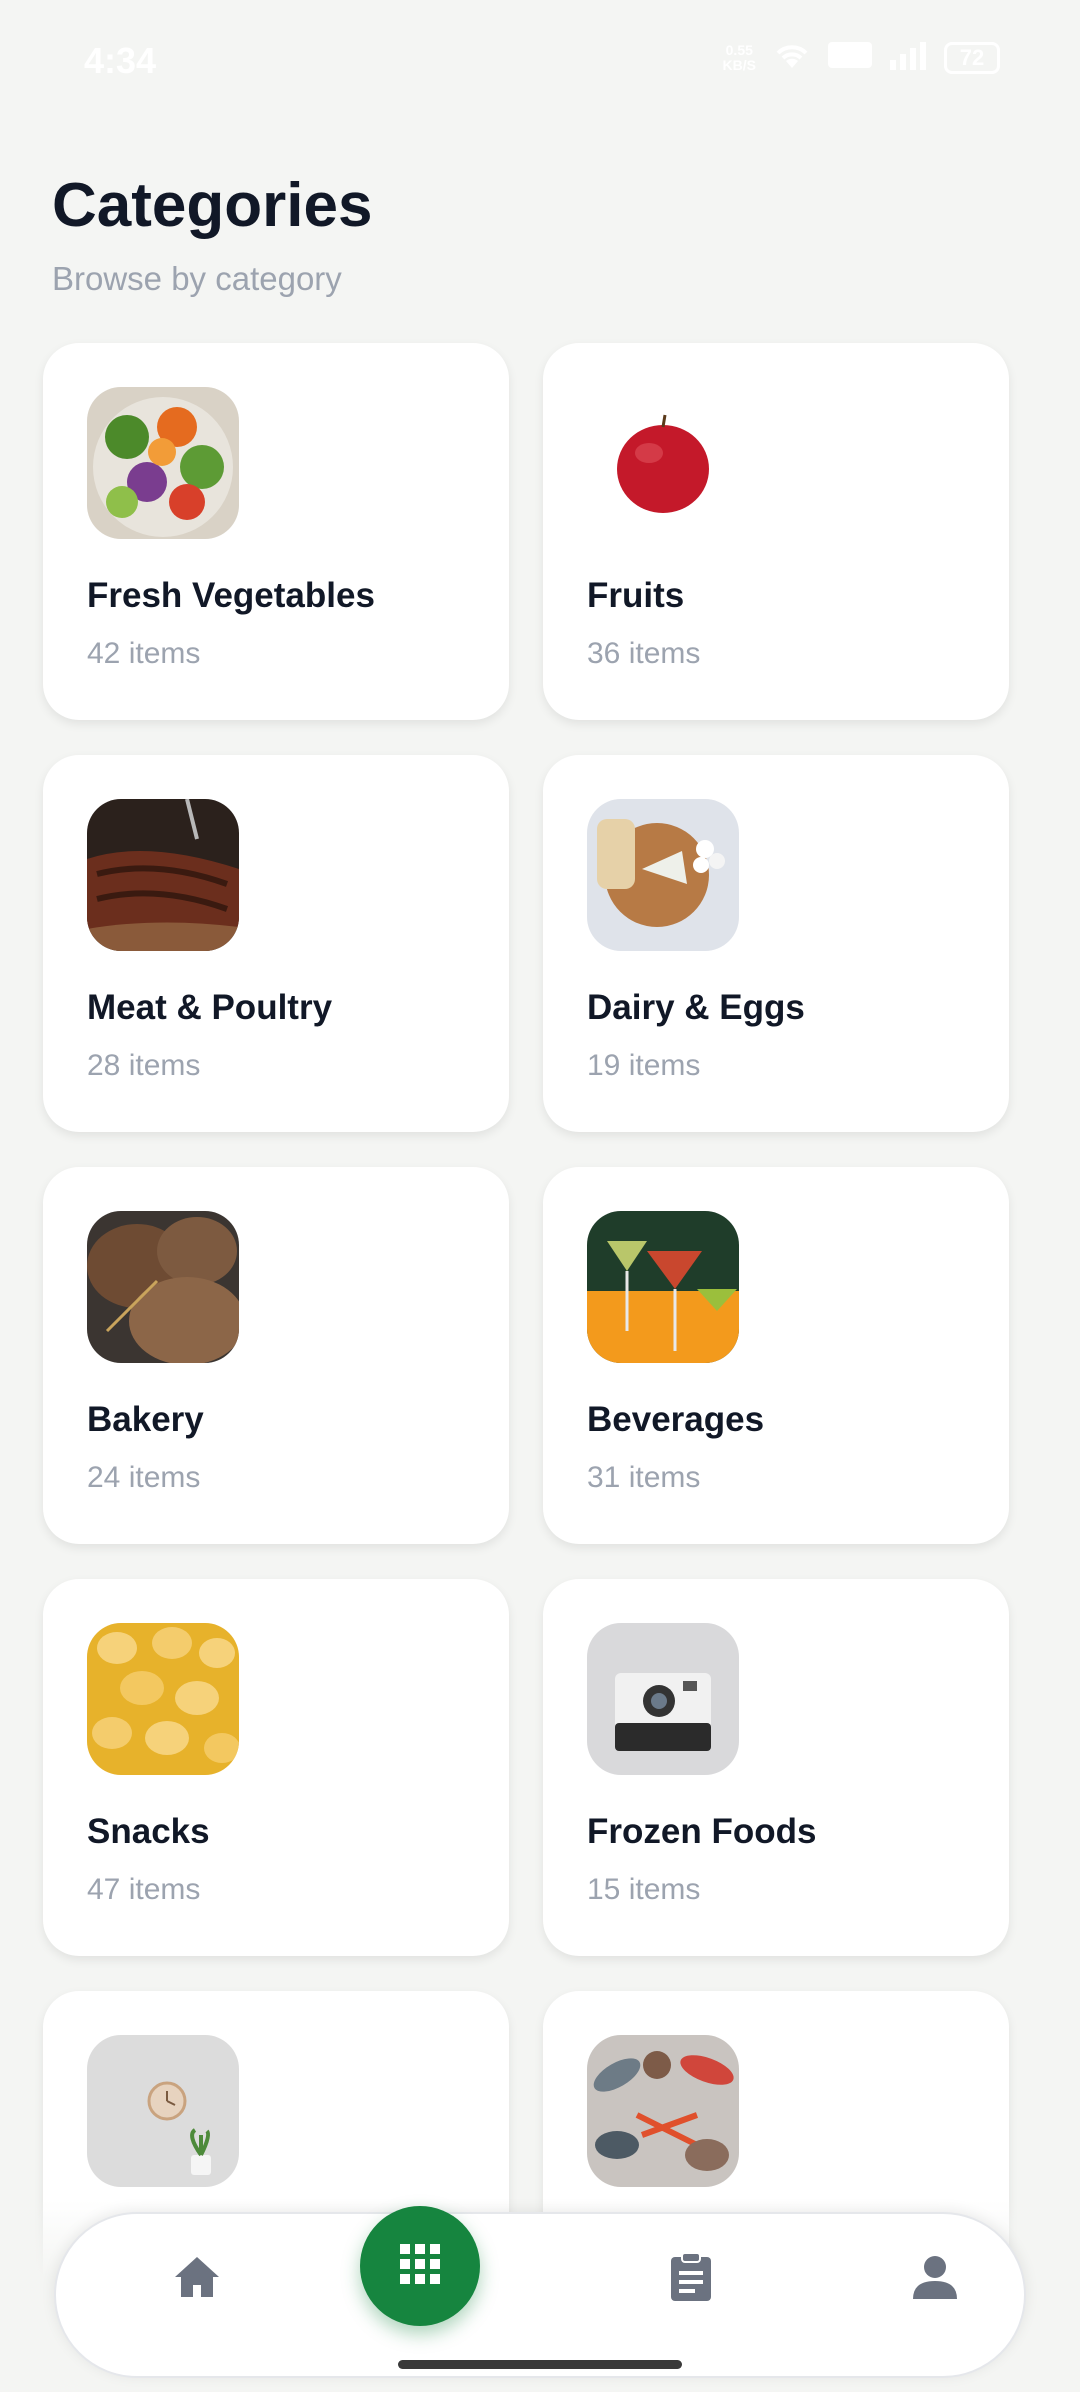  Describe the element at coordinates (776, 1355) in the screenshot. I see `category-card-beverages: Beverages 31 items` at that location.